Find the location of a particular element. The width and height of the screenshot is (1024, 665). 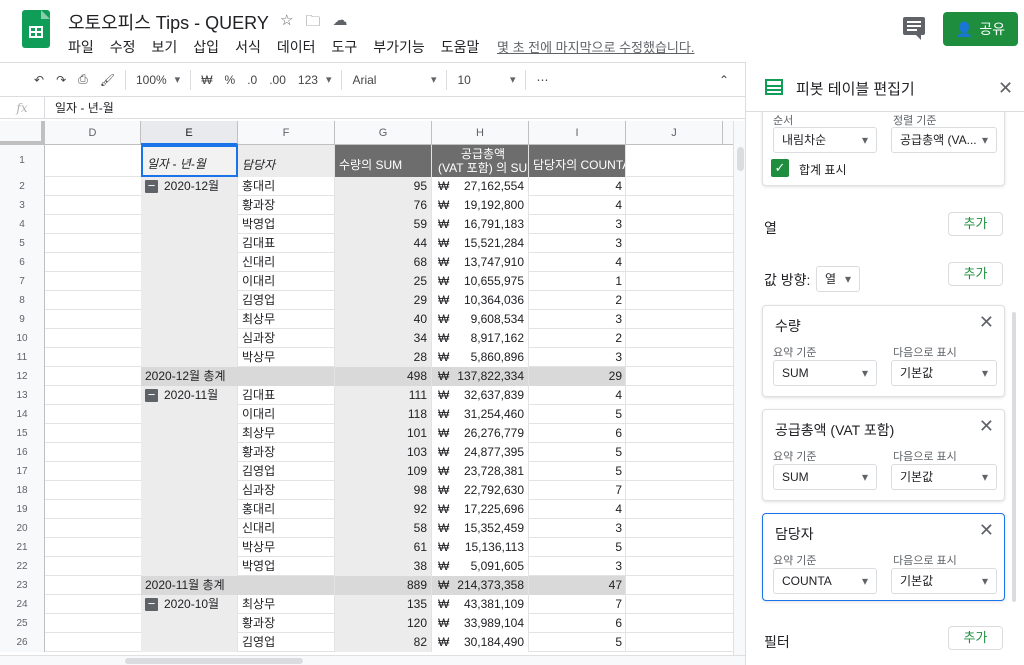

currency-format-button: ₩ is located at coordinates (206, 80).